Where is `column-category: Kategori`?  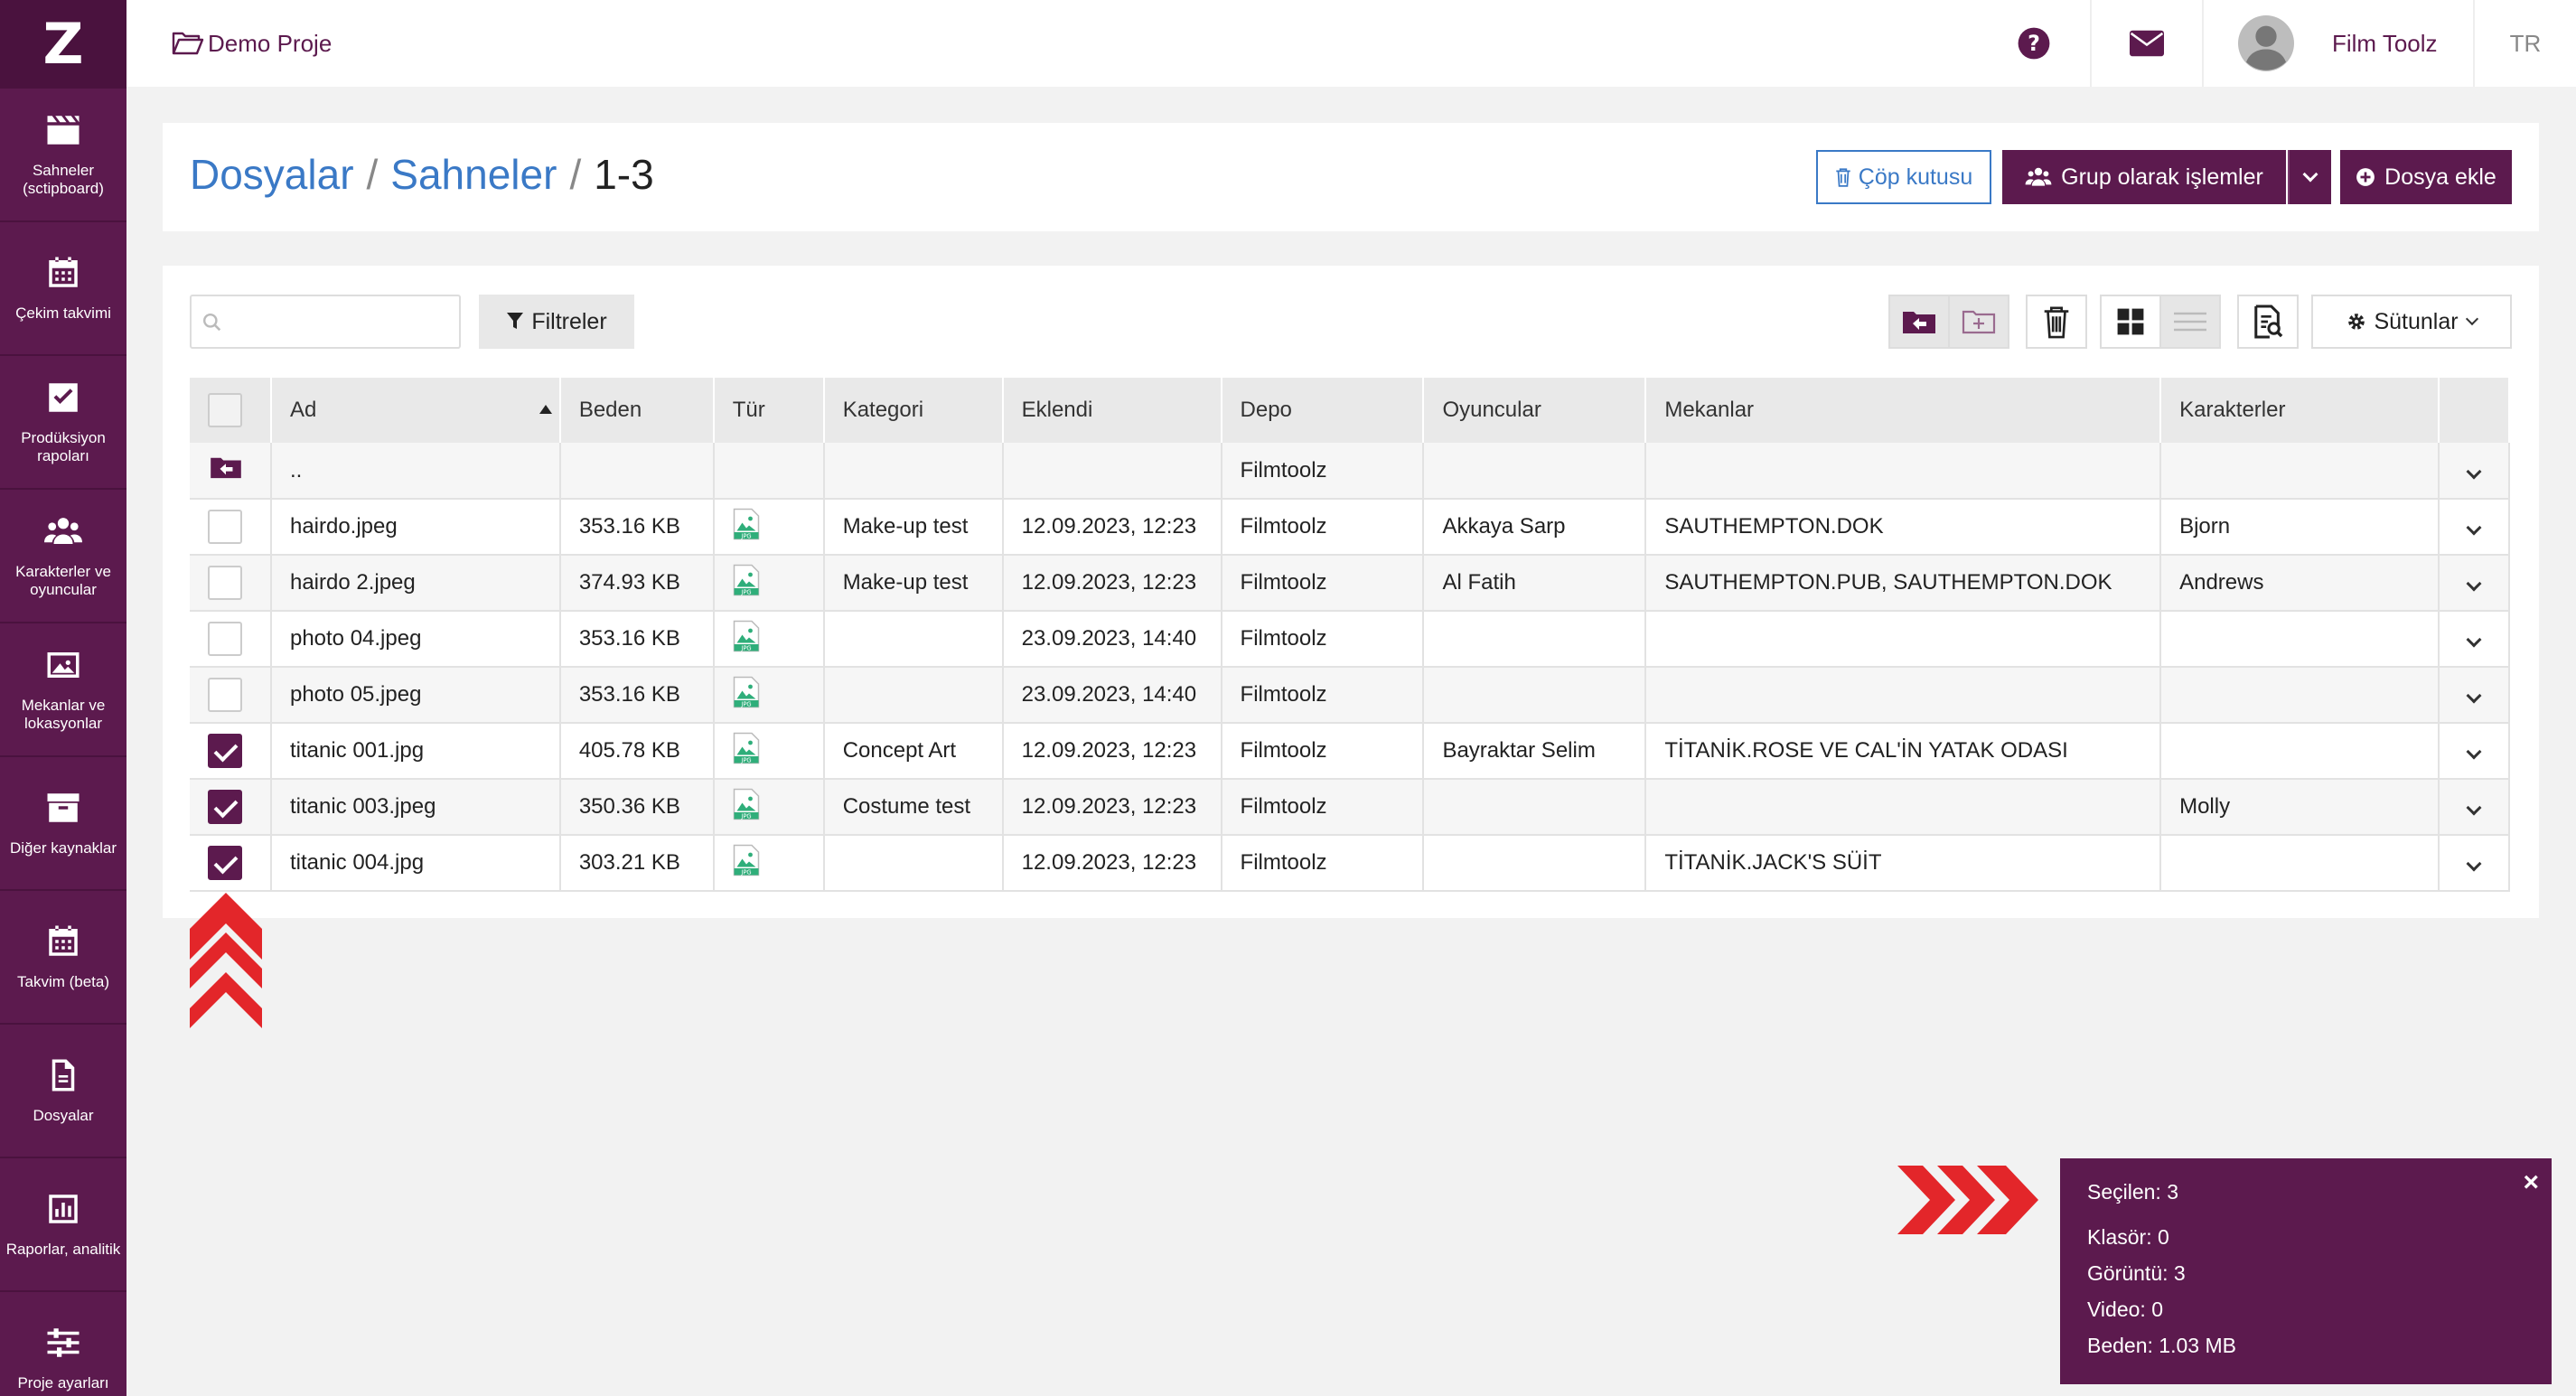
column-category: Kategori is located at coordinates (913, 411).